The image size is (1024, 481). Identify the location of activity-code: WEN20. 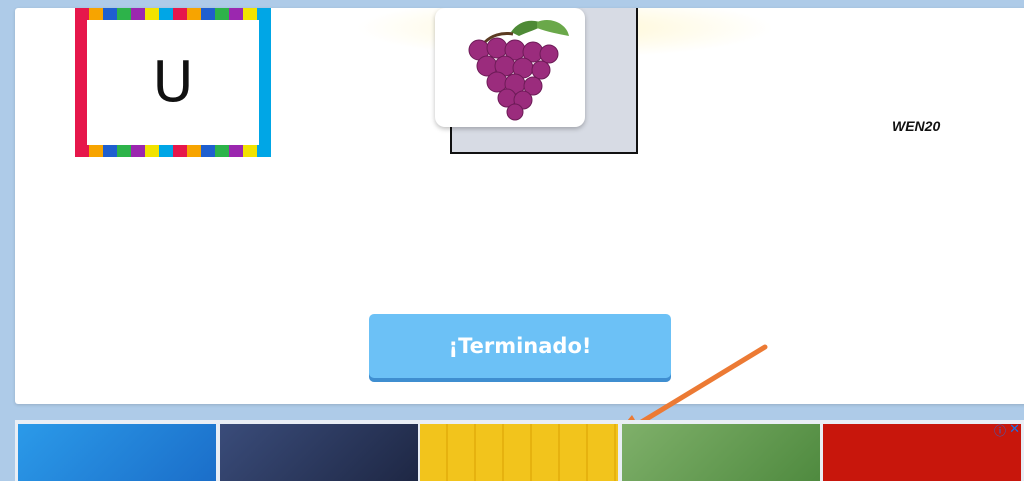
(916, 126).